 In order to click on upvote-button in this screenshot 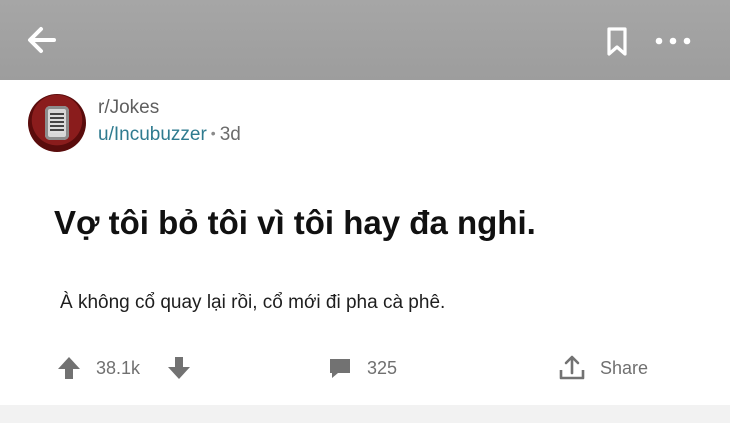, I will do `click(69, 368)`.